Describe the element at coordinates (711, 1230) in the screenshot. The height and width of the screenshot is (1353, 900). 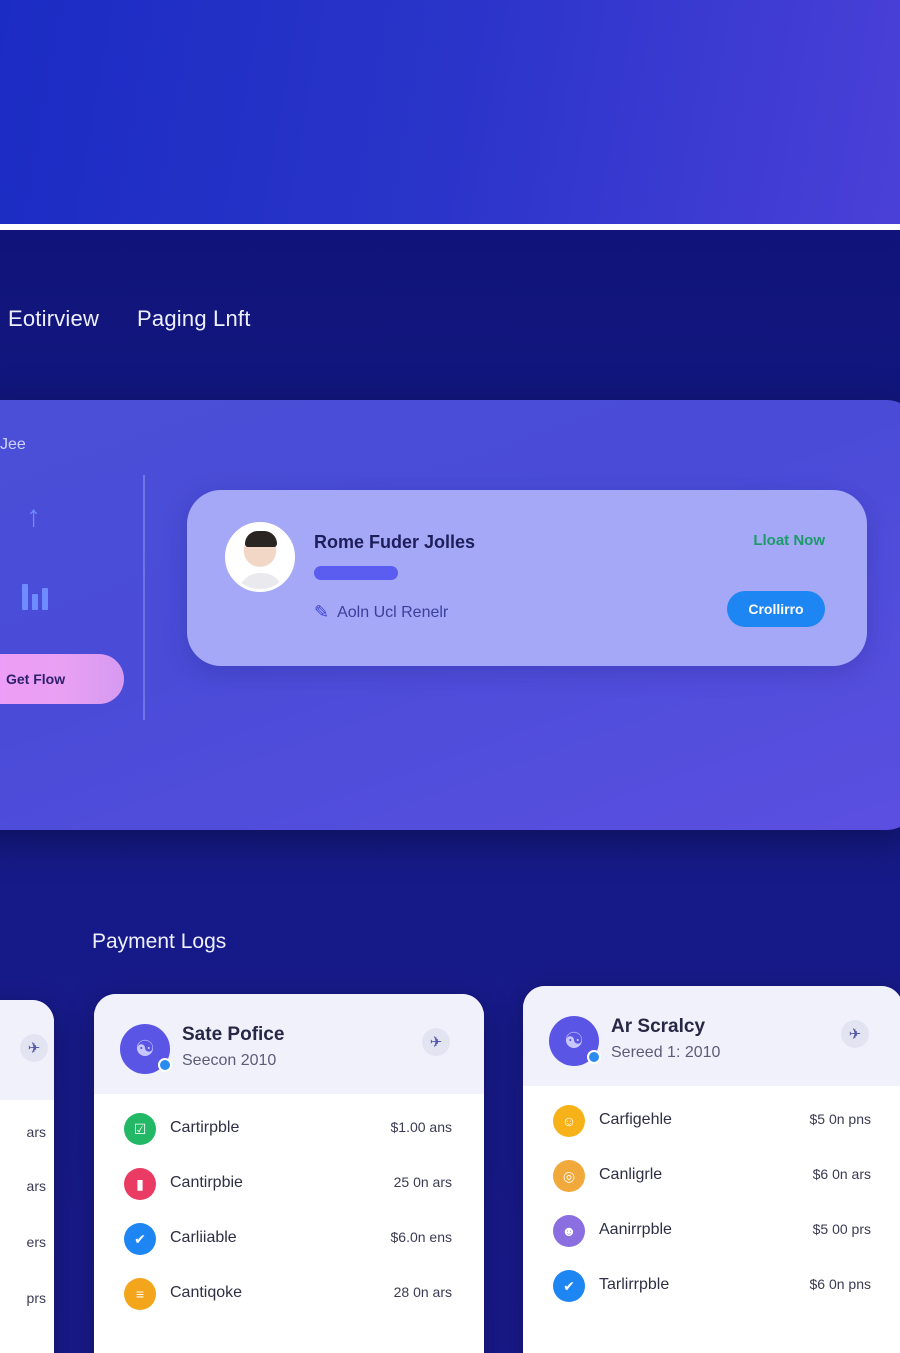
I see `table-row: ☻ Aanirrpble $5 00 prs` at that location.